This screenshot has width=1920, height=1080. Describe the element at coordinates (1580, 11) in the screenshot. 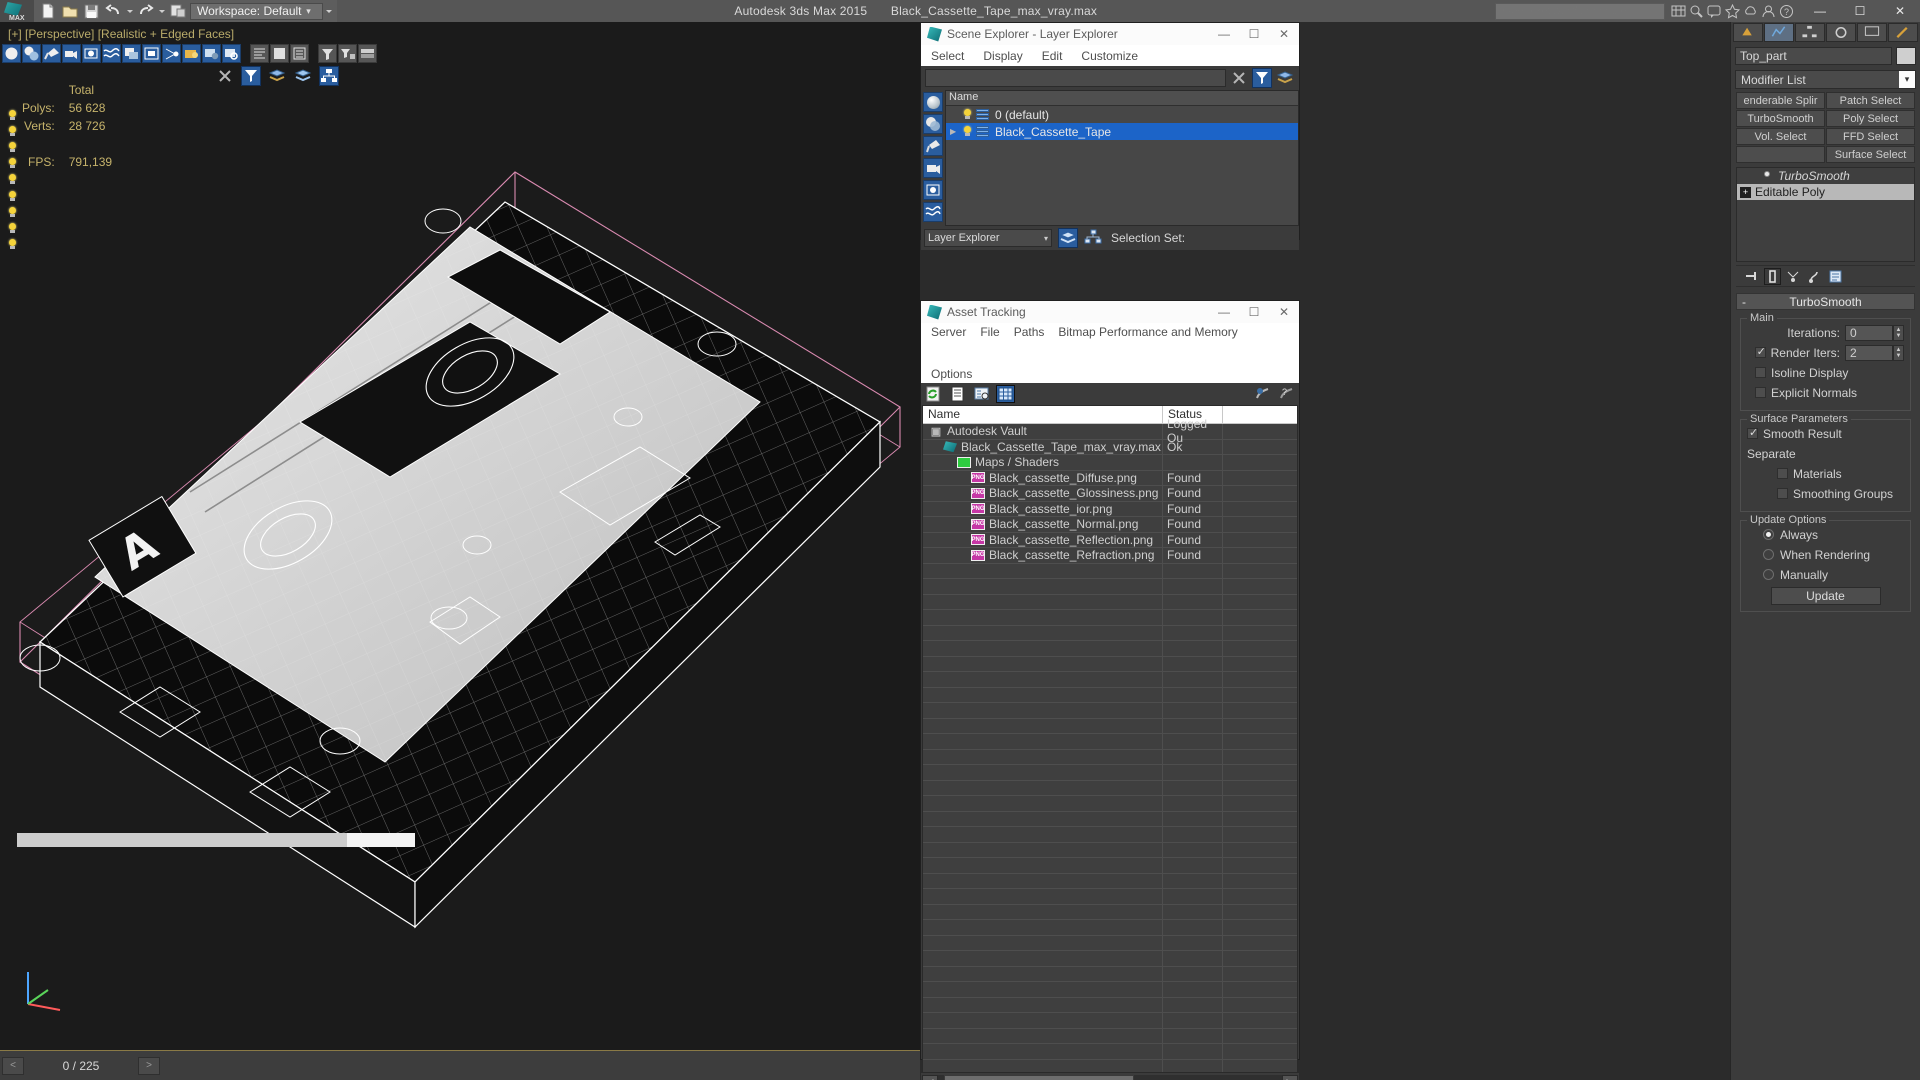

I see `search-input` at that location.